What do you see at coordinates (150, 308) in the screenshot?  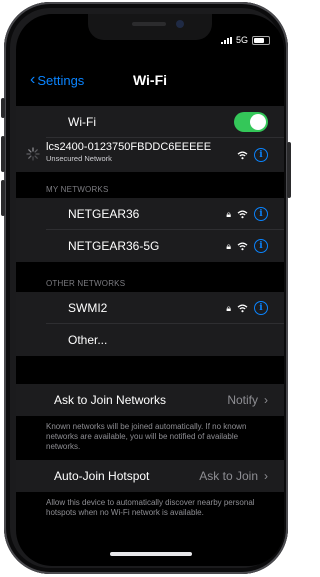 I see `network-row: SWMI2 🔒︎ i` at bounding box center [150, 308].